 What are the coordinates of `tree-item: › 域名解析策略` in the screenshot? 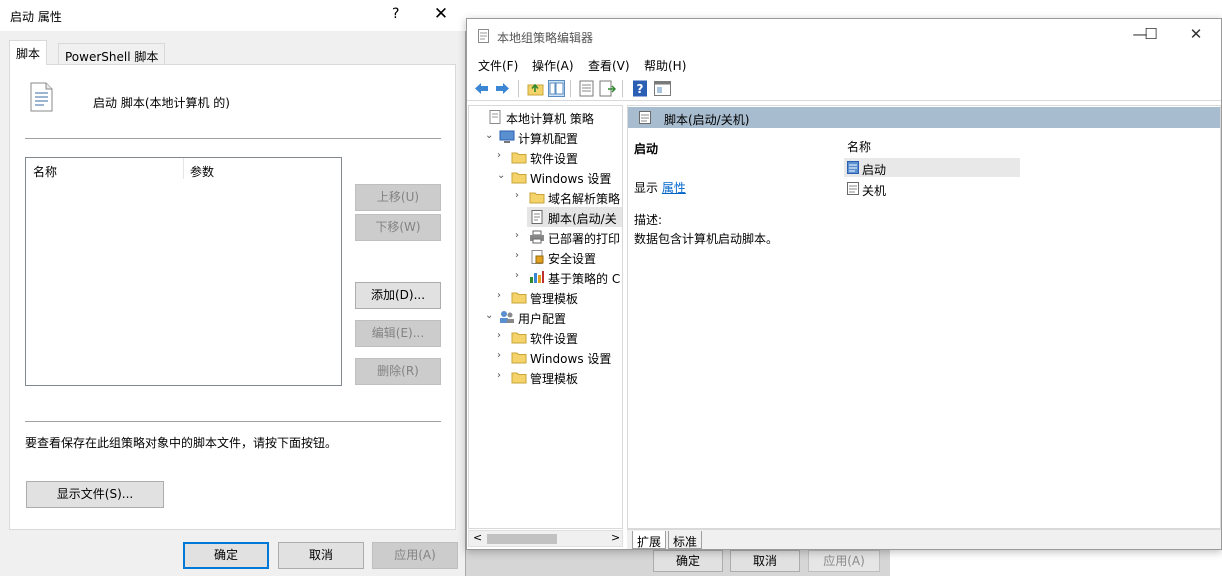 It's located at (568, 197).